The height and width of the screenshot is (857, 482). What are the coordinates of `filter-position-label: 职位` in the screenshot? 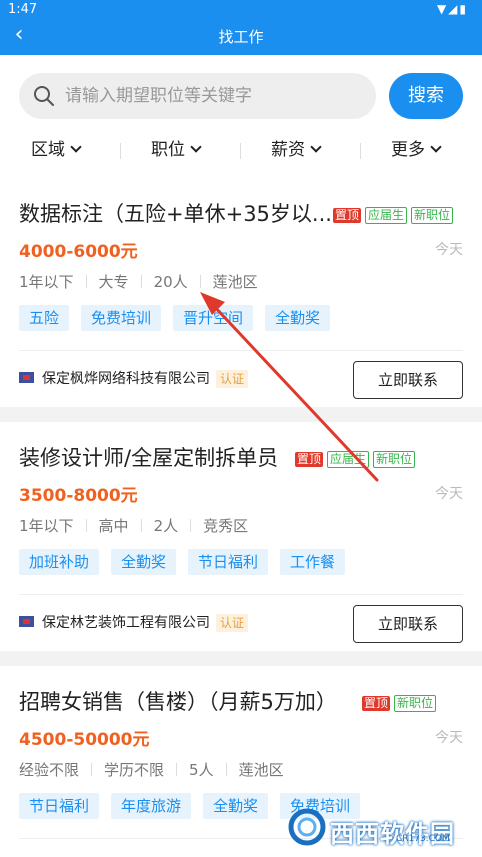 It's located at (168, 150).